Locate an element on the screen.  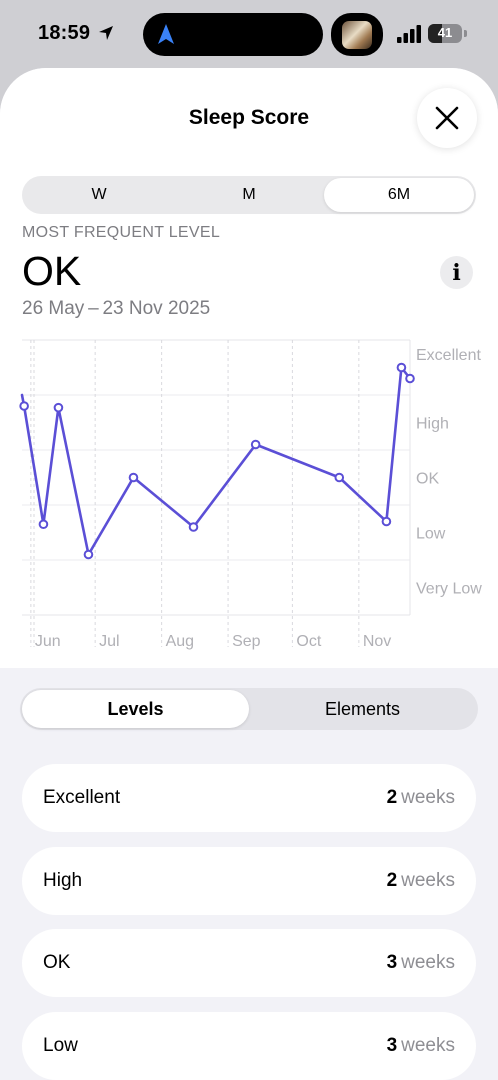
y-level-label: Very Low is located at coordinates (449, 589).